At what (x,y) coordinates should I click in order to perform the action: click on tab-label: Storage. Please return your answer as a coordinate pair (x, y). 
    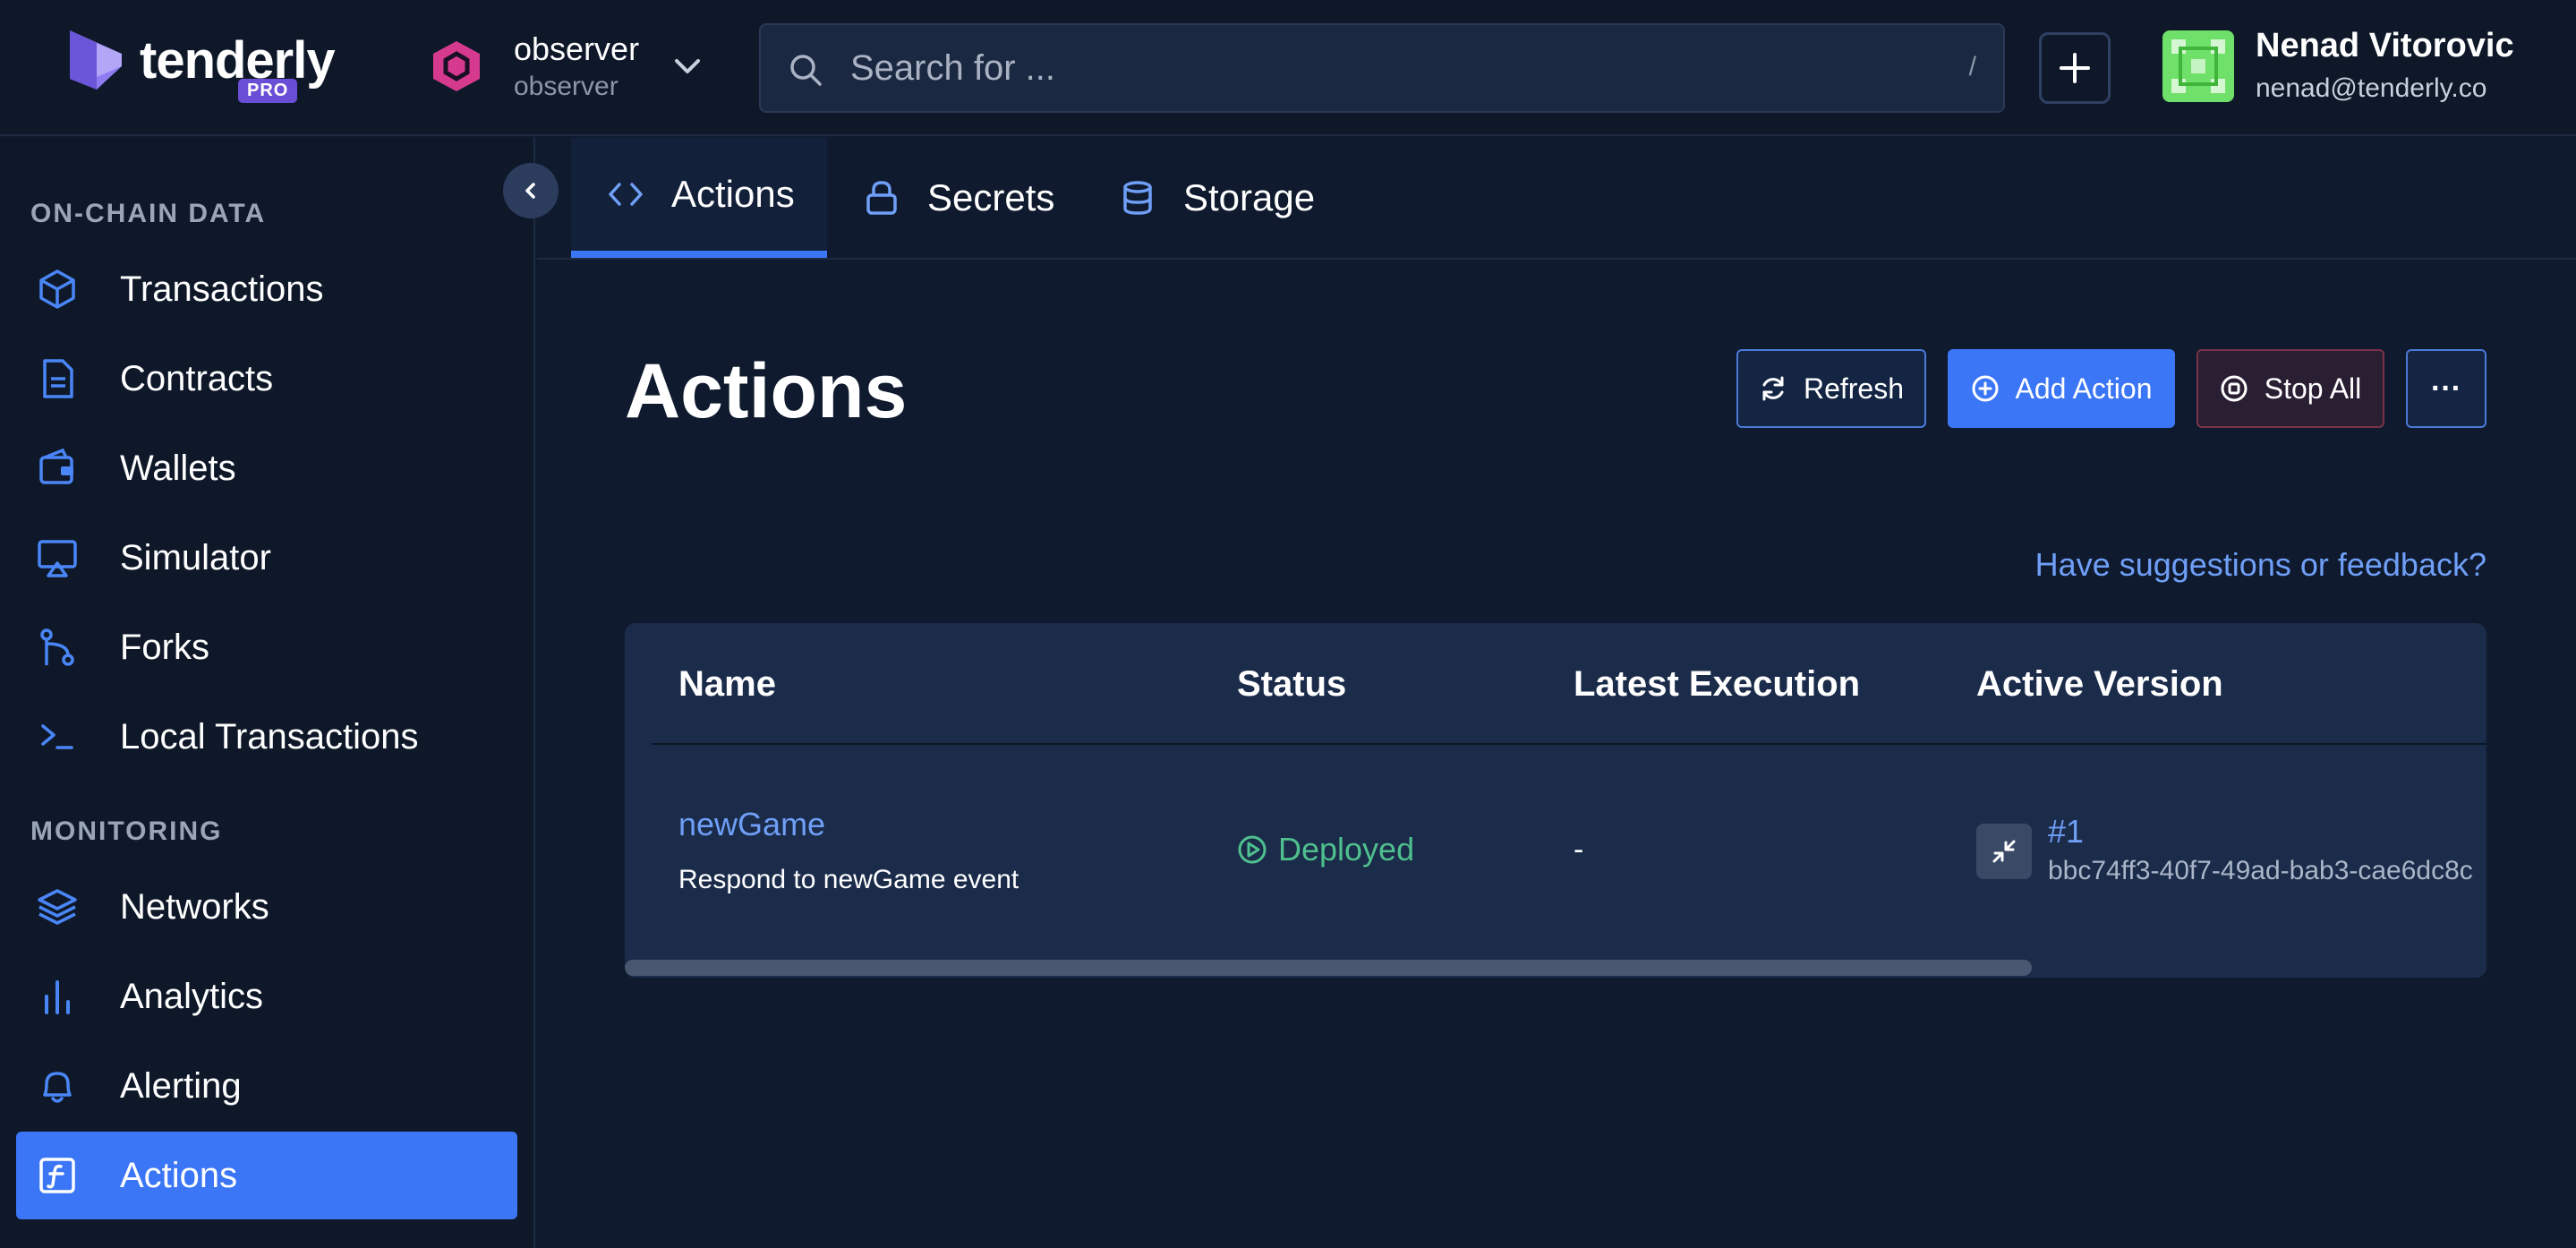
    Looking at the image, I should click on (1249, 197).